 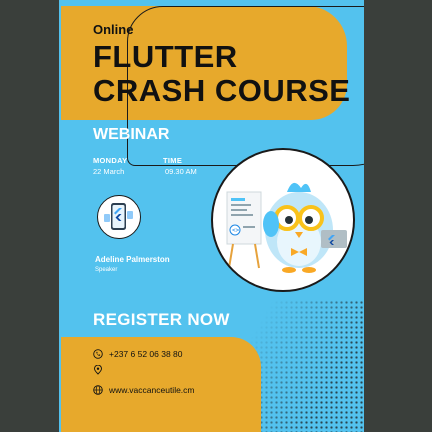 I want to click on website-row: www.vaccanceutile.cm, so click(x=144, y=390).